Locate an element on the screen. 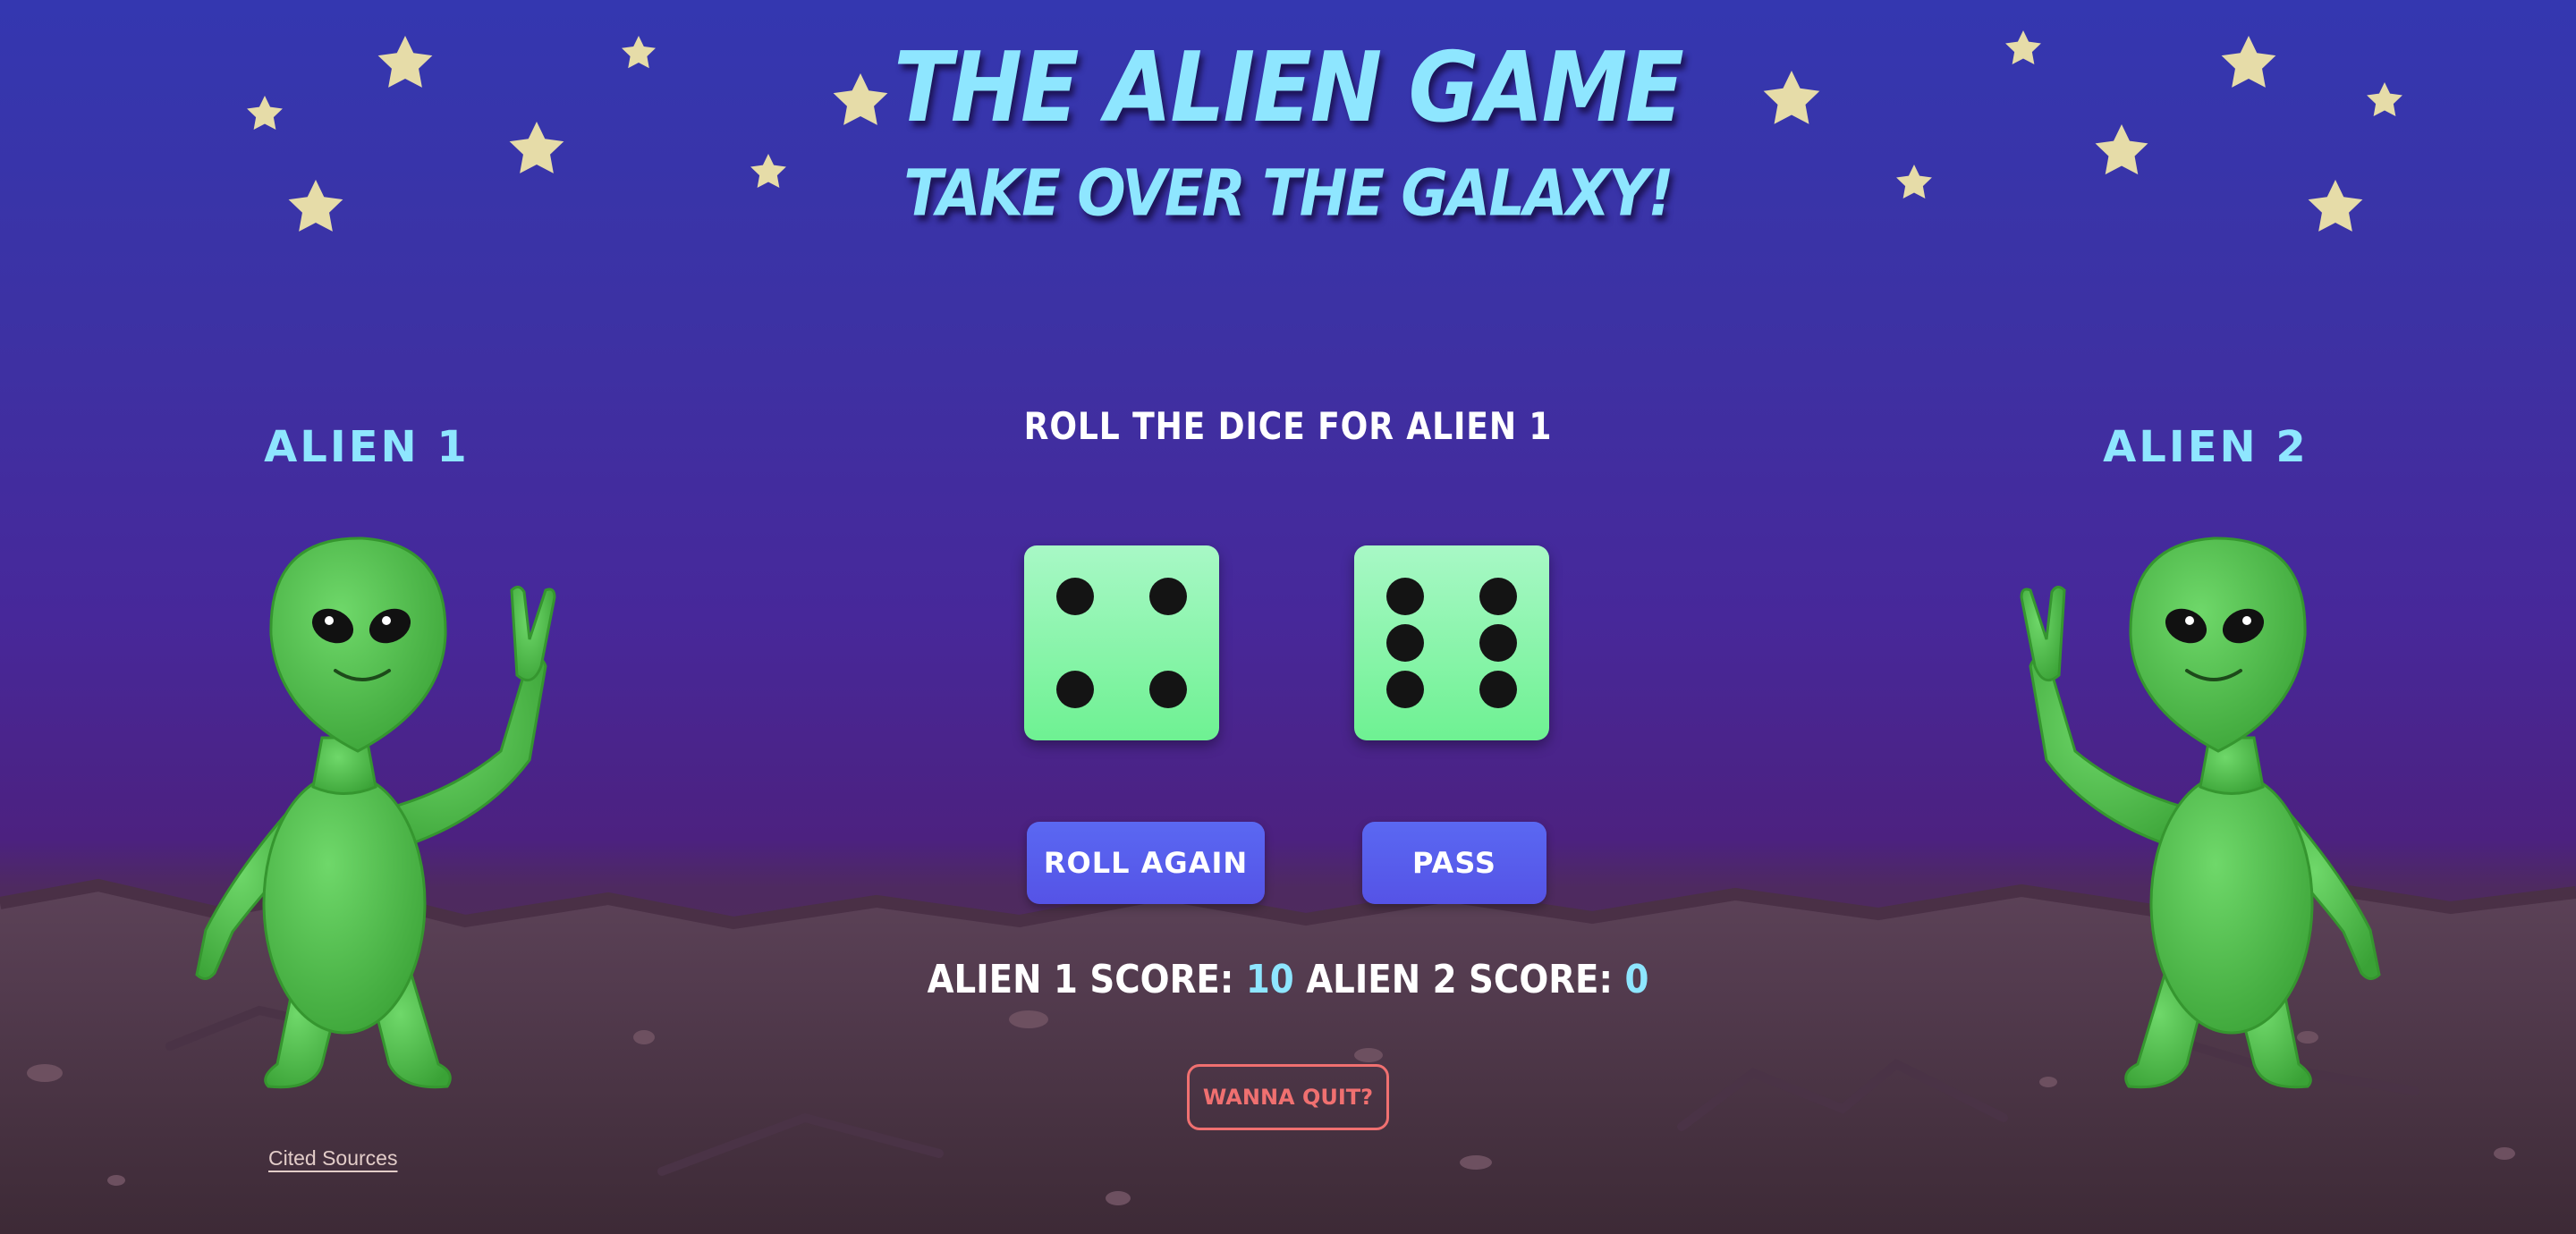 The height and width of the screenshot is (1234, 2576). alien-1-score-label: ALIEN 1 SCORE: is located at coordinates (1080, 980).